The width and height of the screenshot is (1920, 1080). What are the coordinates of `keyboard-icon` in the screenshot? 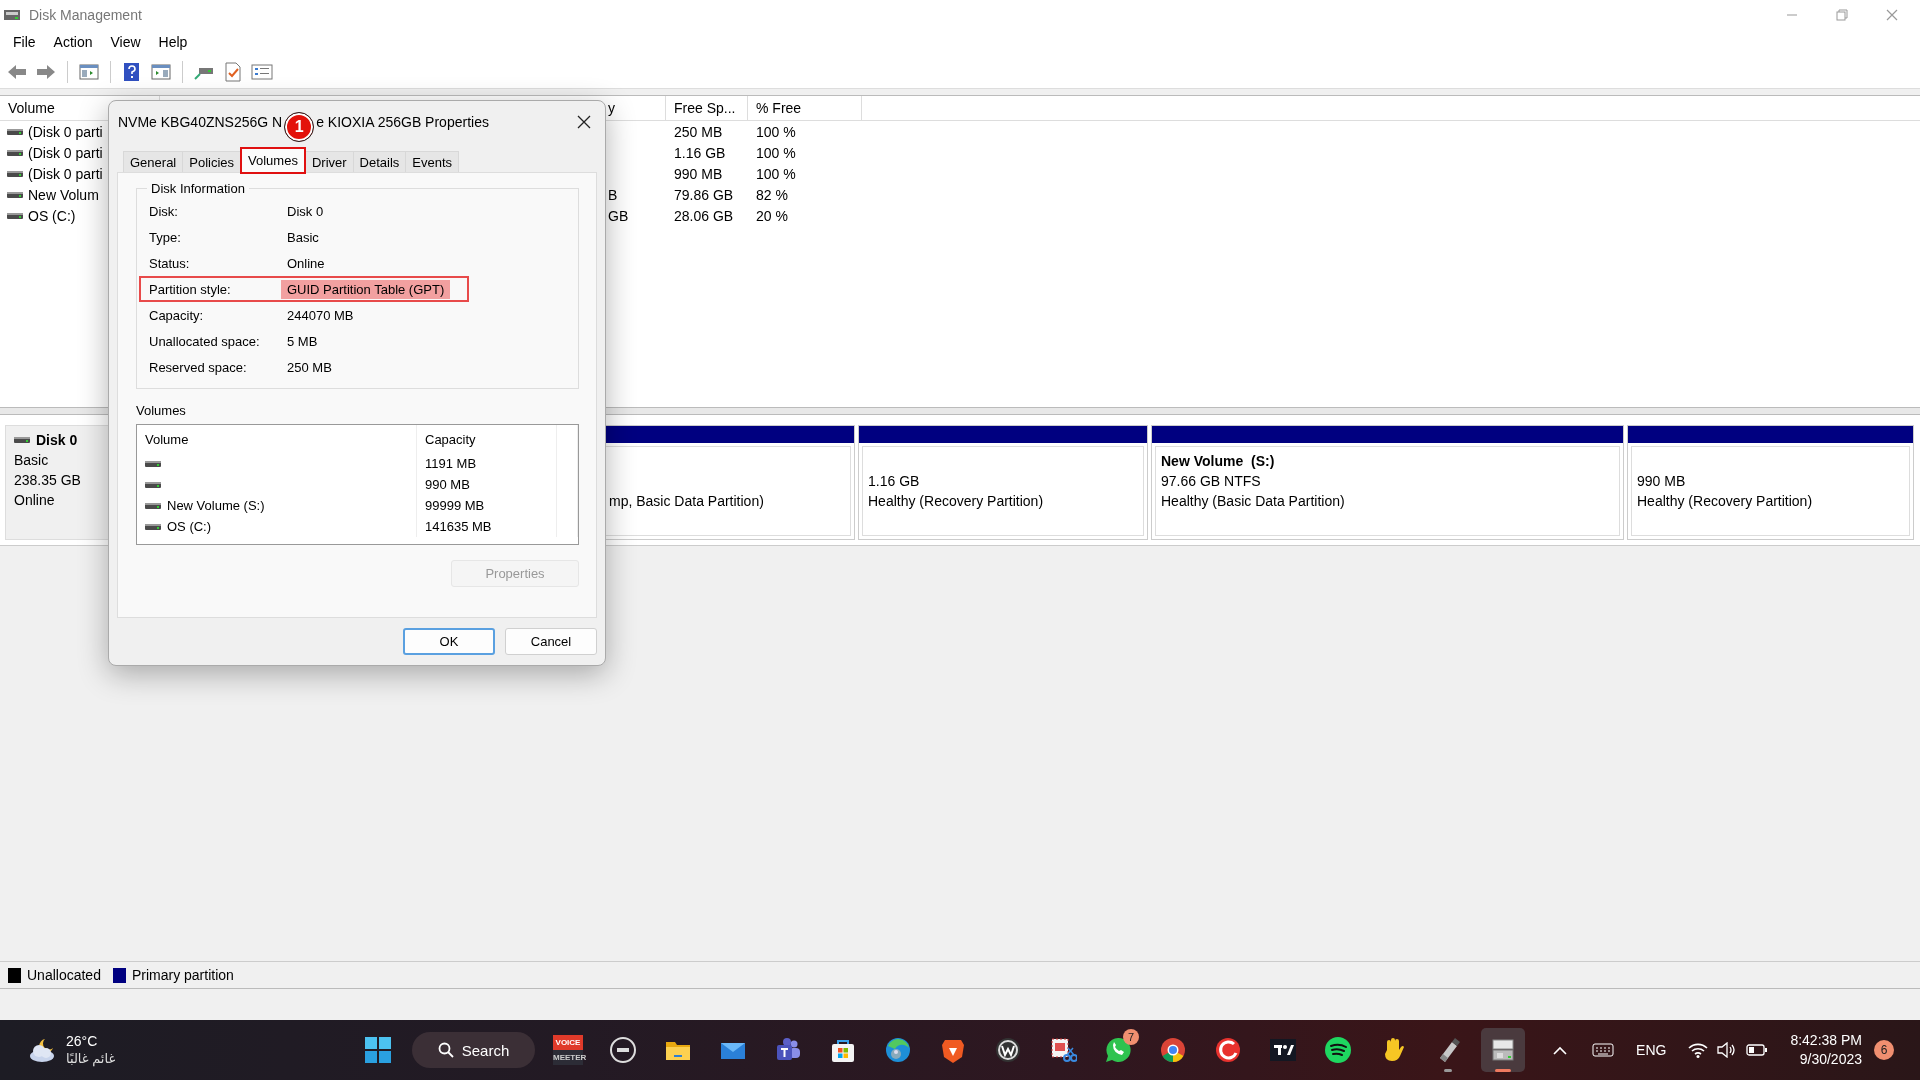 It's located at (1603, 1050).